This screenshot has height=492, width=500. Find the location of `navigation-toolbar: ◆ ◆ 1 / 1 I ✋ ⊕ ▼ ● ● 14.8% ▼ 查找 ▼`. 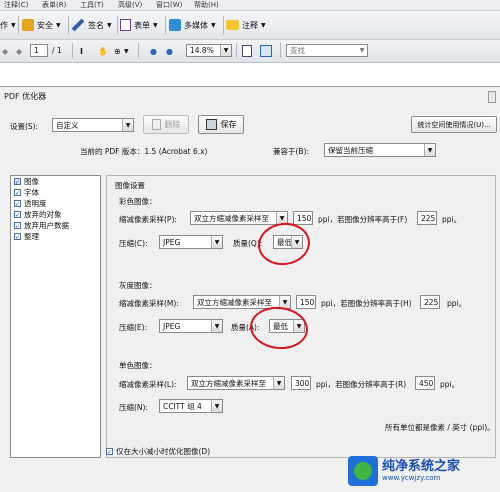

navigation-toolbar: ◆ ◆ 1 / 1 I ✋ ⊕ ▼ ● ● 14.8% ▼ 查找 ▼ is located at coordinates (250, 51).